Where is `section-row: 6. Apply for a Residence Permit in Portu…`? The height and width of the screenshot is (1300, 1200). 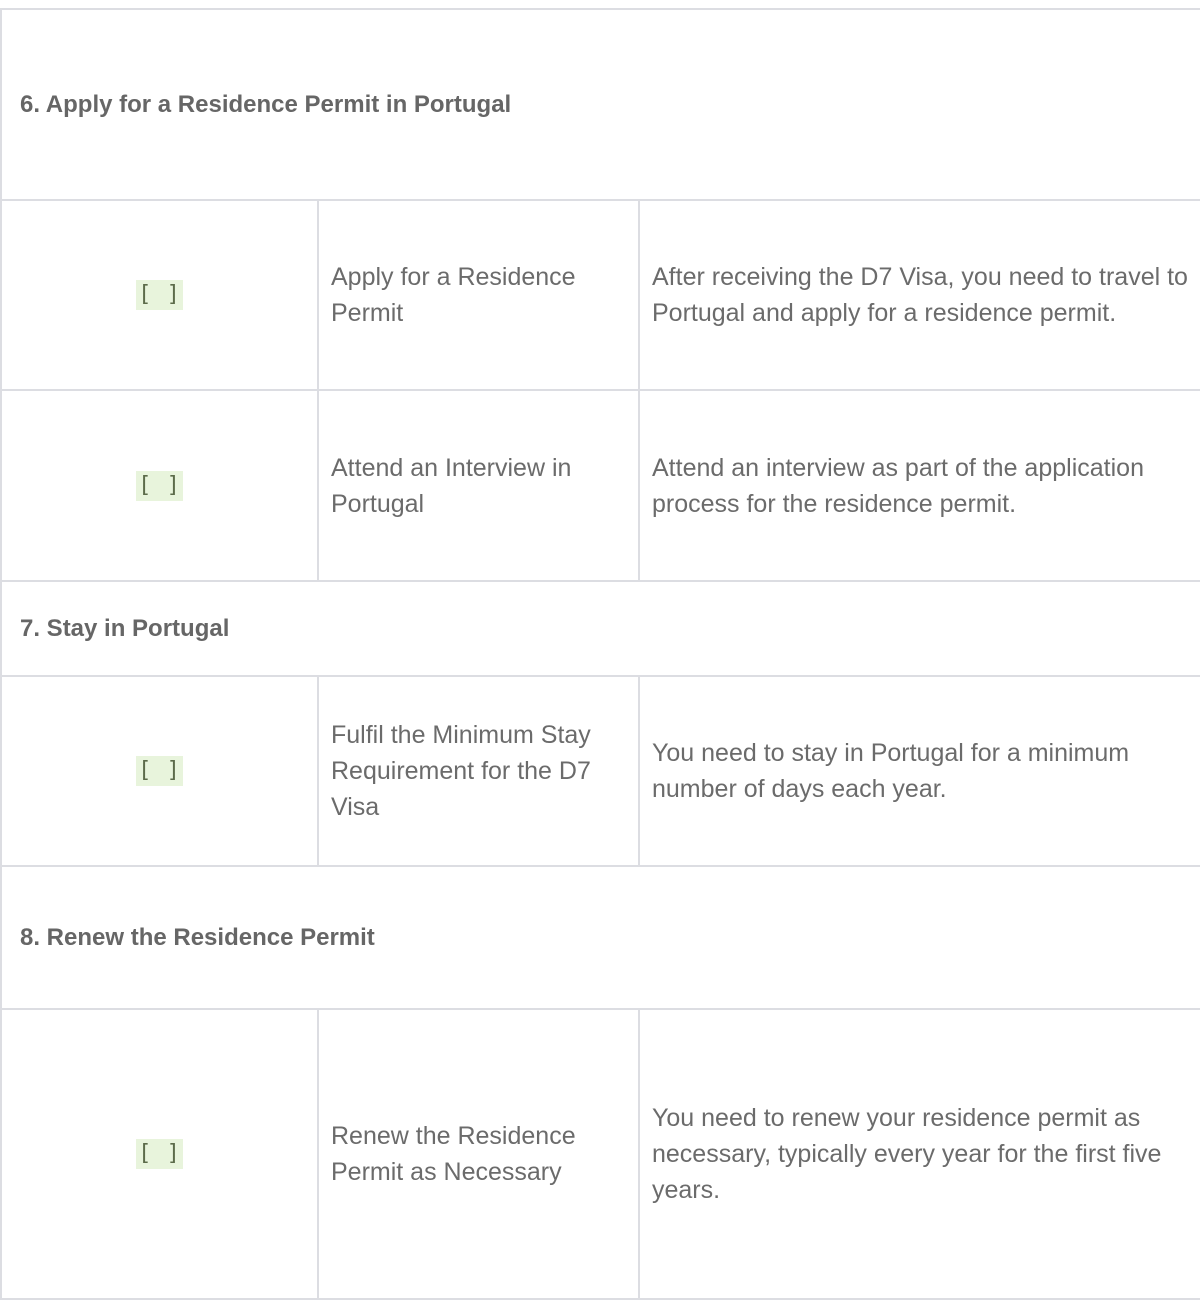
section-row: 6. Apply for a Residence Permit in Portu… is located at coordinates (600, 104).